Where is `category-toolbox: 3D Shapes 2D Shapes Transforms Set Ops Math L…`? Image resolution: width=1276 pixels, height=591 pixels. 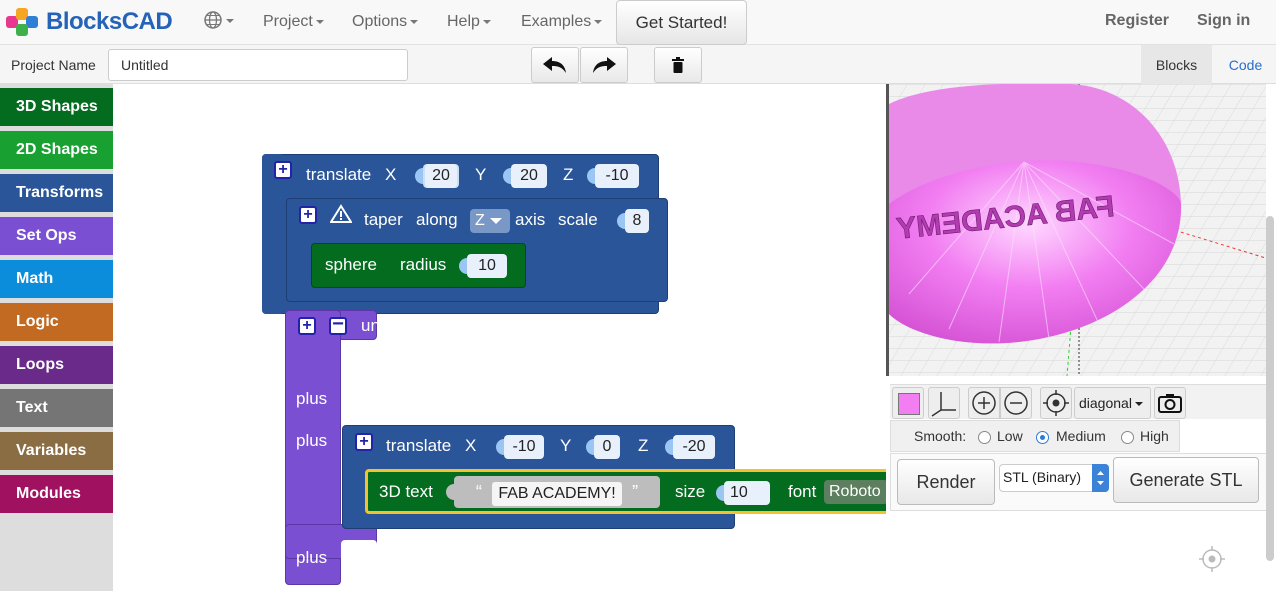 category-toolbox: 3D Shapes 2D Shapes Transforms Set Ops Math L… is located at coordinates (56, 337).